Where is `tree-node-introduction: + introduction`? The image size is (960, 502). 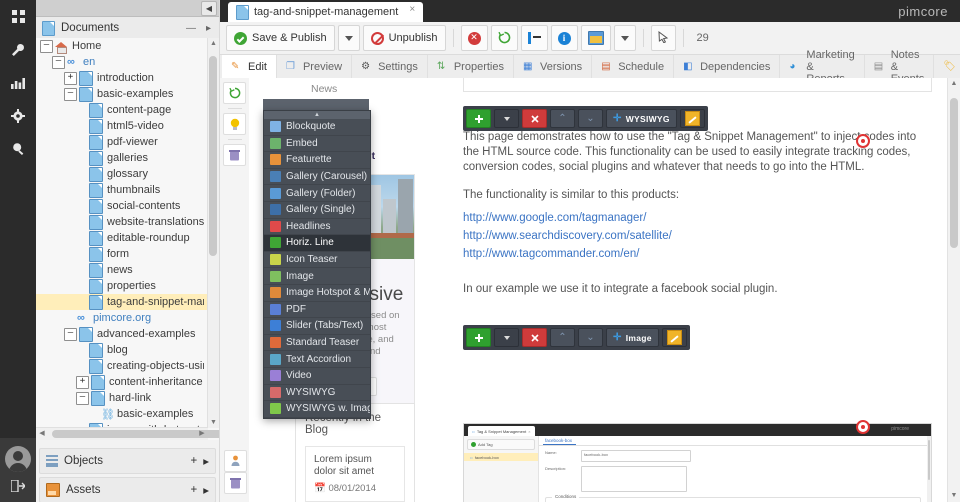
tree-node-introduction: + introduction is located at coordinates (122, 78).